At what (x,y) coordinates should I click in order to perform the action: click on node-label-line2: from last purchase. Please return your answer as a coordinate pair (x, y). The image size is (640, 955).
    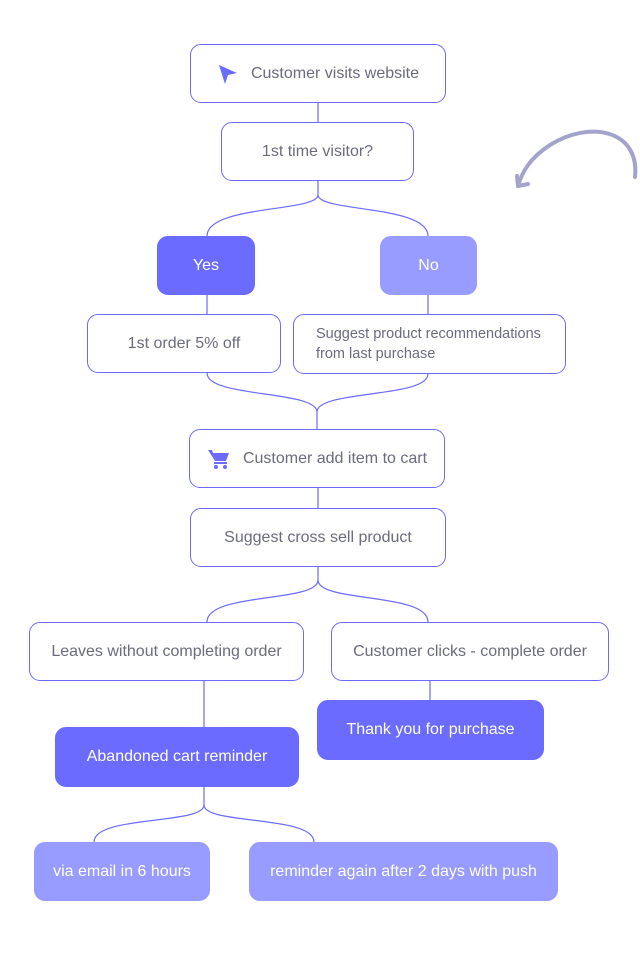
    Looking at the image, I should click on (376, 354).